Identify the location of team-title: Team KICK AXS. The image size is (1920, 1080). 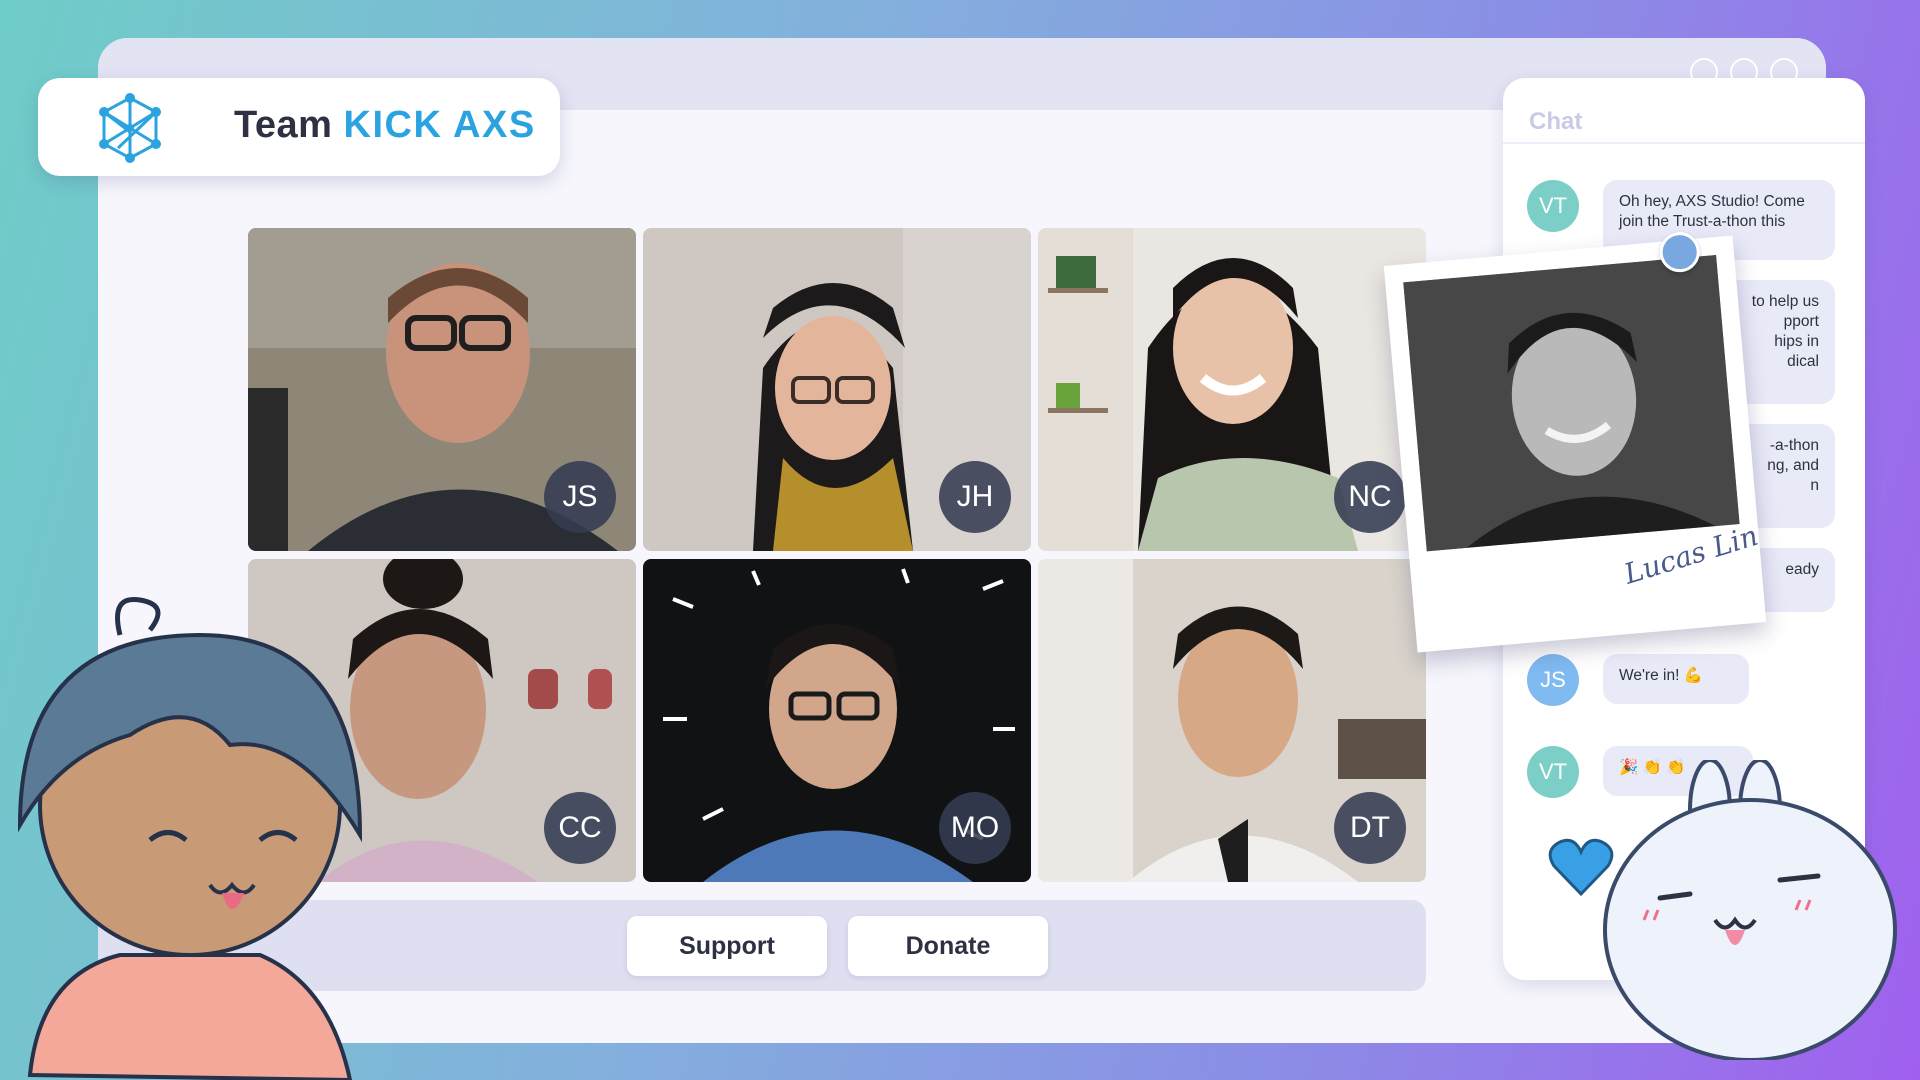
(385, 125).